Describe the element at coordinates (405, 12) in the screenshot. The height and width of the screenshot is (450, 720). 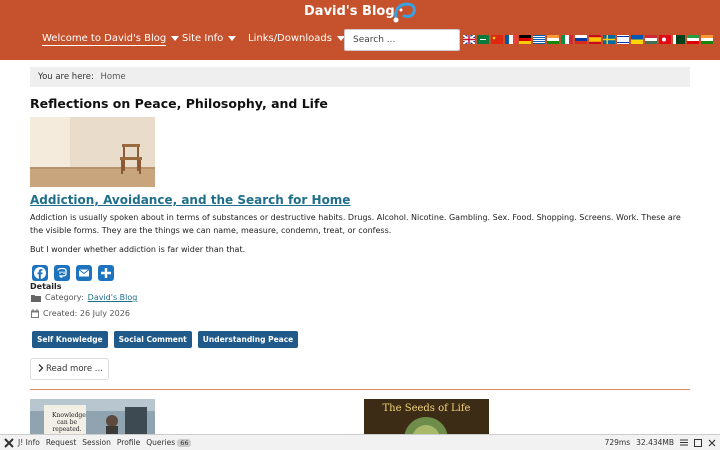
I see `logo-icon` at that location.